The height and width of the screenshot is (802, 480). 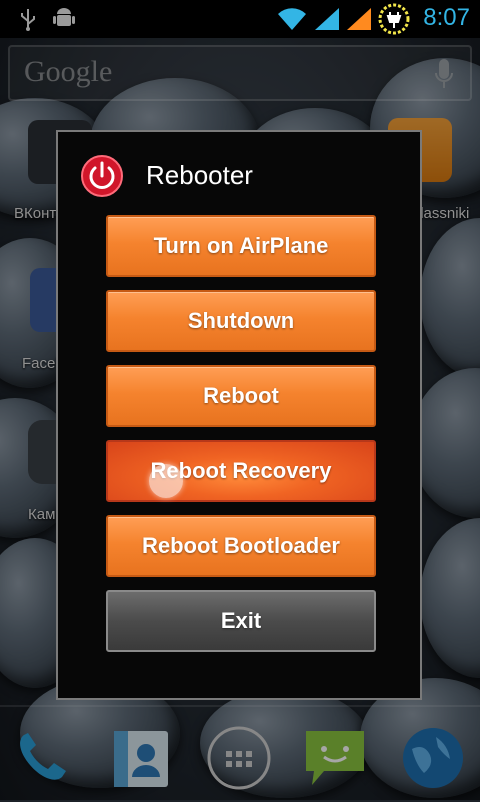 What do you see at coordinates (28, 20) in the screenshot?
I see `usb-icon` at bounding box center [28, 20].